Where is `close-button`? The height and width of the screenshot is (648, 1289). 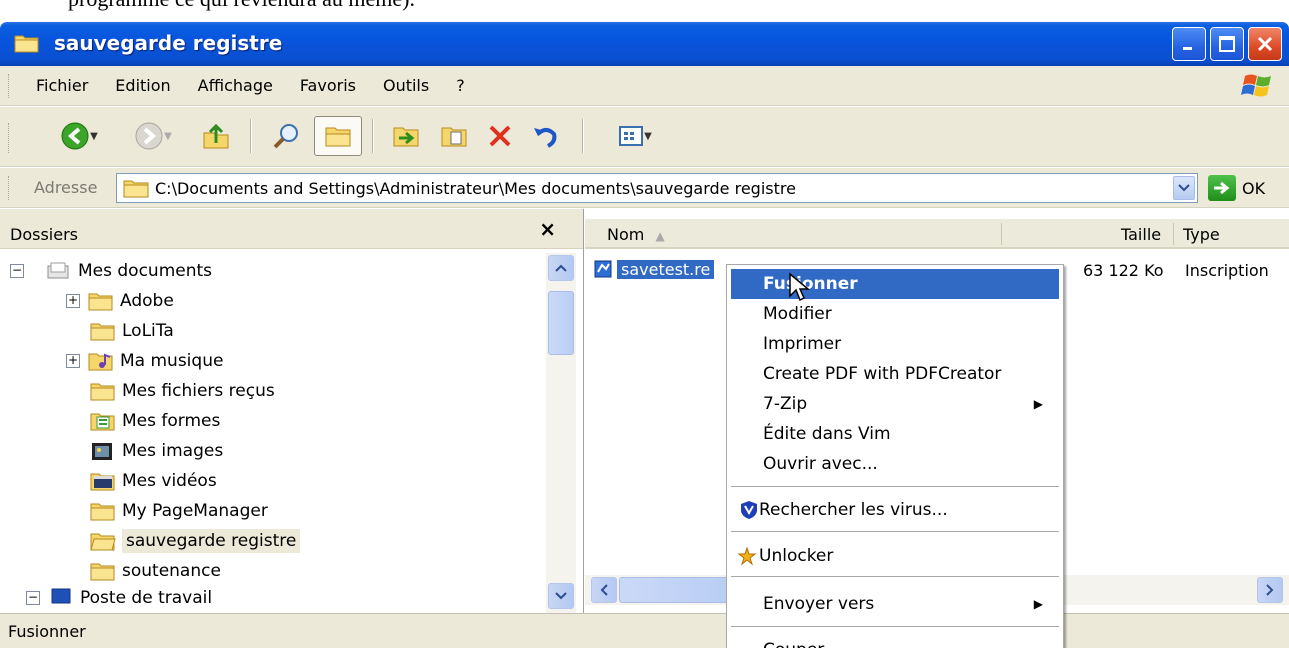
close-button is located at coordinates (1265, 44).